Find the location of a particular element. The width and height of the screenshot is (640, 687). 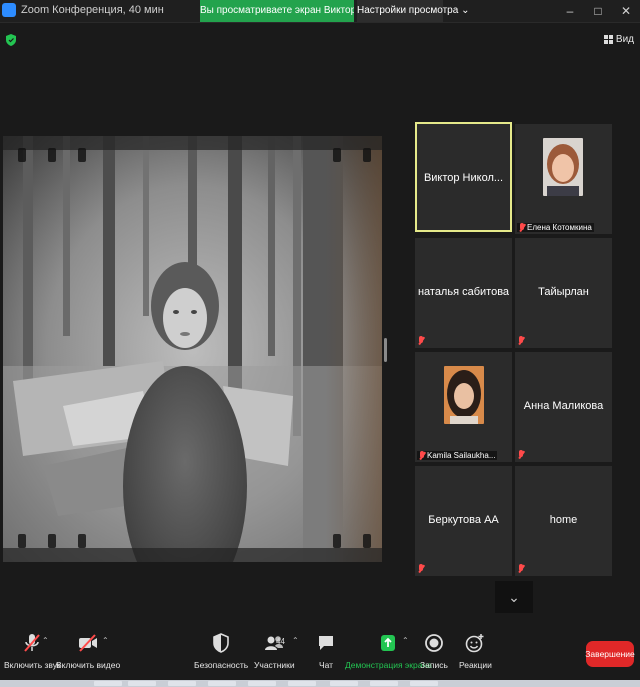

video-camera-off-icon is located at coordinates (88, 643).